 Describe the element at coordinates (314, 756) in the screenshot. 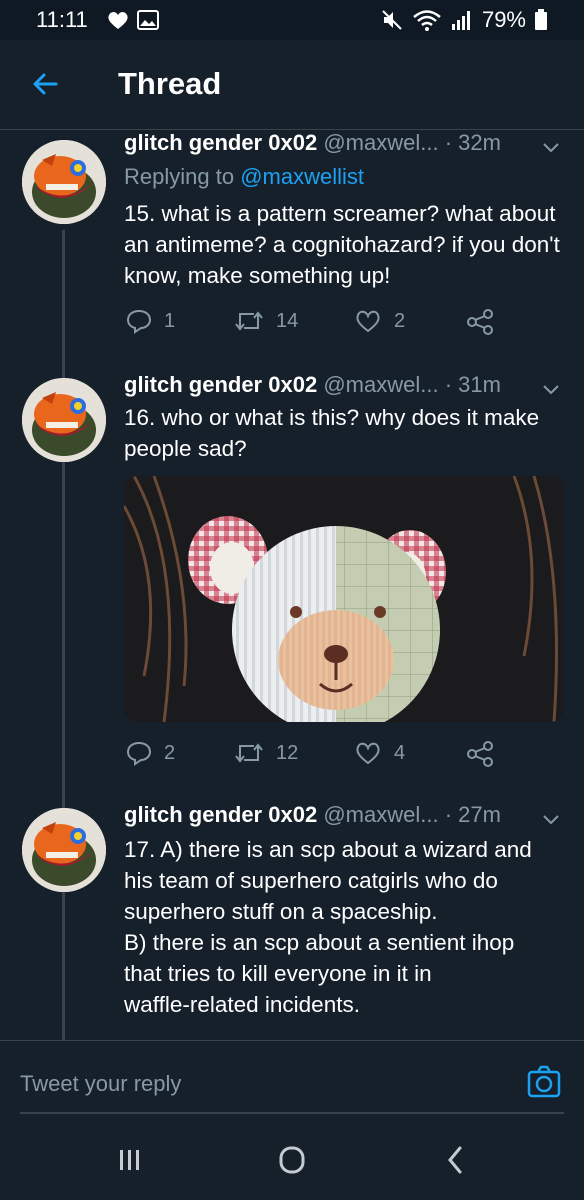

I see `tweet-actions: 2 12 4` at that location.